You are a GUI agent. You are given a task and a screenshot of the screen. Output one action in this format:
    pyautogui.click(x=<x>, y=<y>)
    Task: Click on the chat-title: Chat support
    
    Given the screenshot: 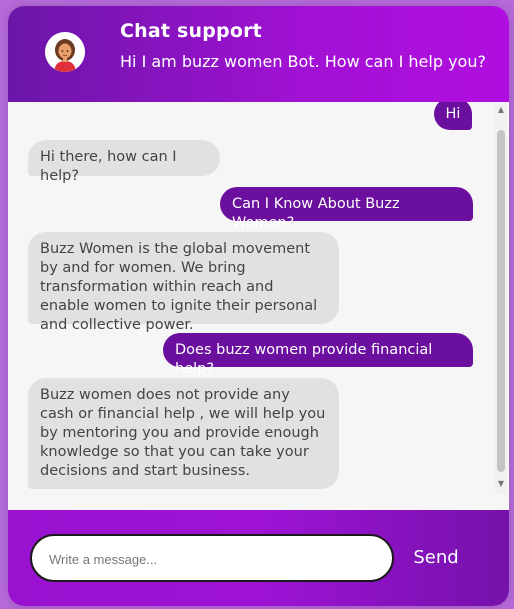 What is the action you would take?
    pyautogui.click(x=191, y=31)
    